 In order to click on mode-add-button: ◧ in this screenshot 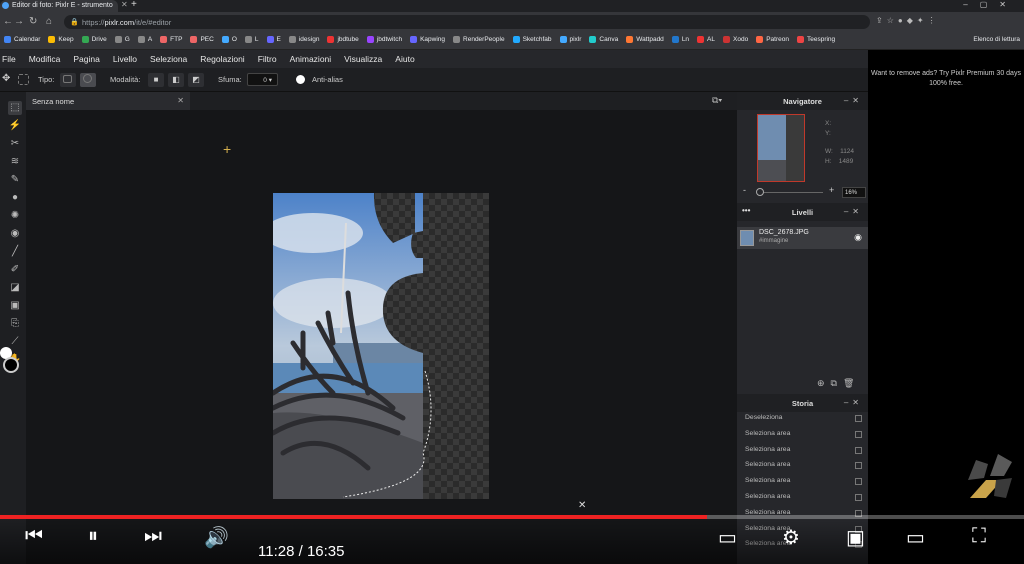, I will do `click(176, 80)`.